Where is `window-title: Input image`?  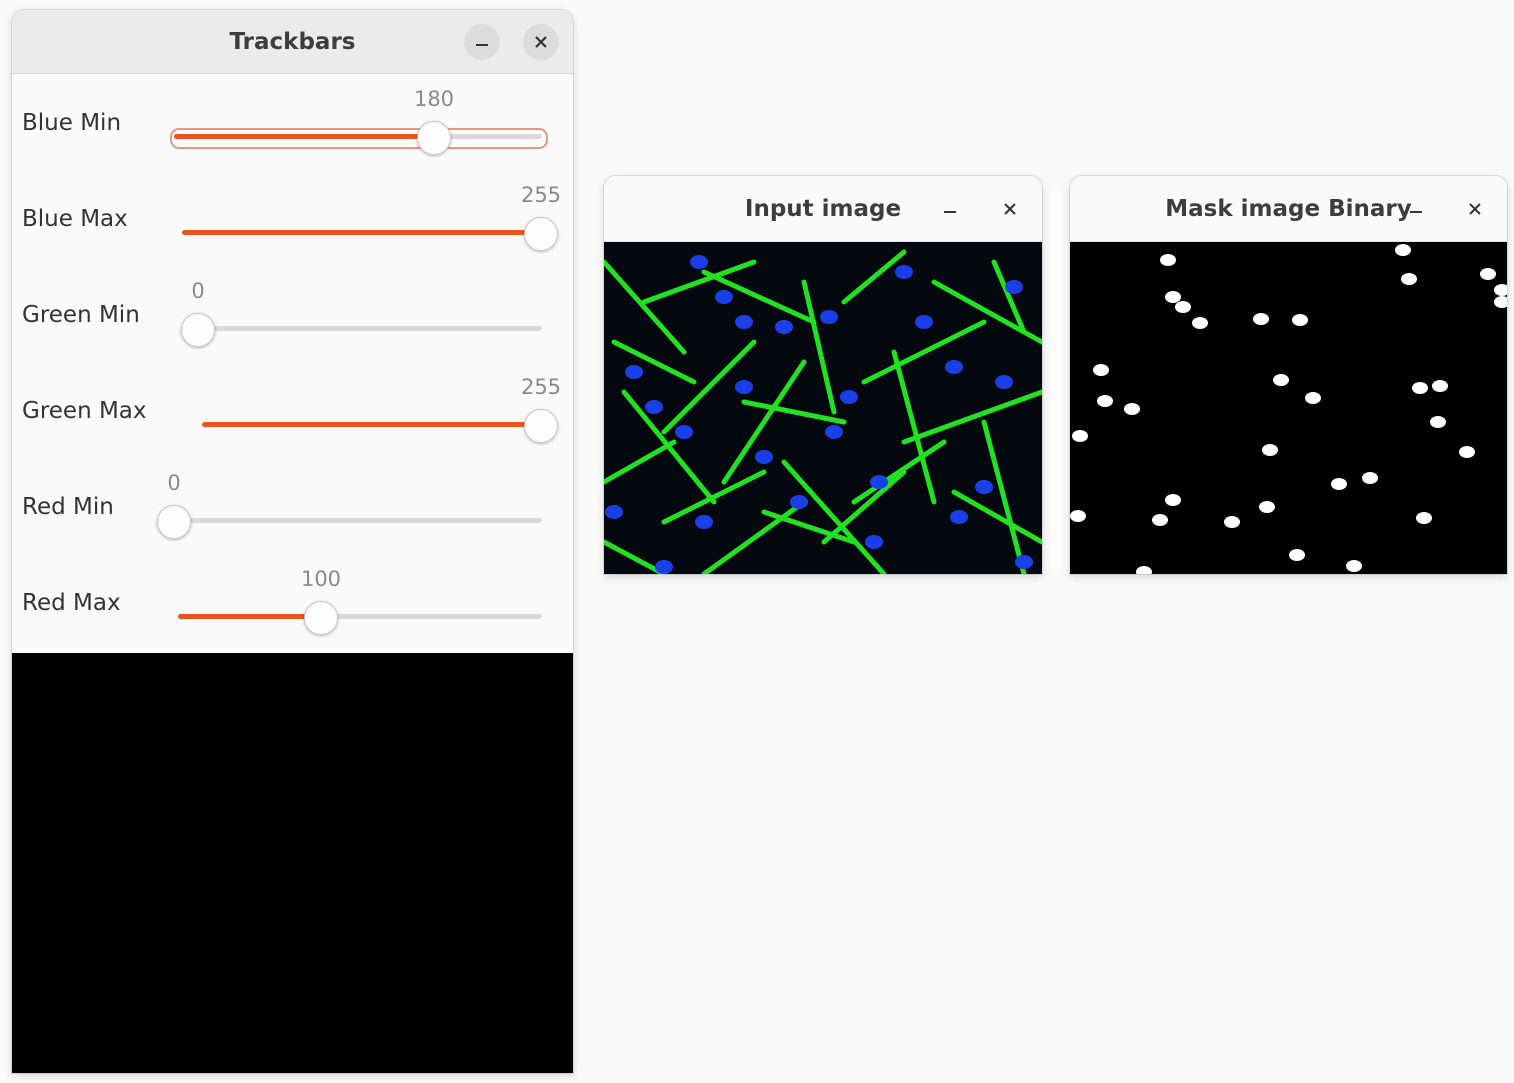
window-title: Input image is located at coordinates (823, 208).